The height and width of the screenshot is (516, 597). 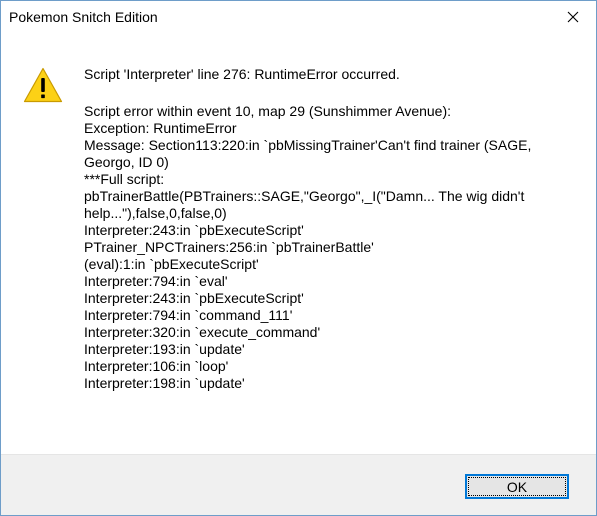 What do you see at coordinates (124, 179) in the screenshot?
I see `detail-line: ***Full script:` at bounding box center [124, 179].